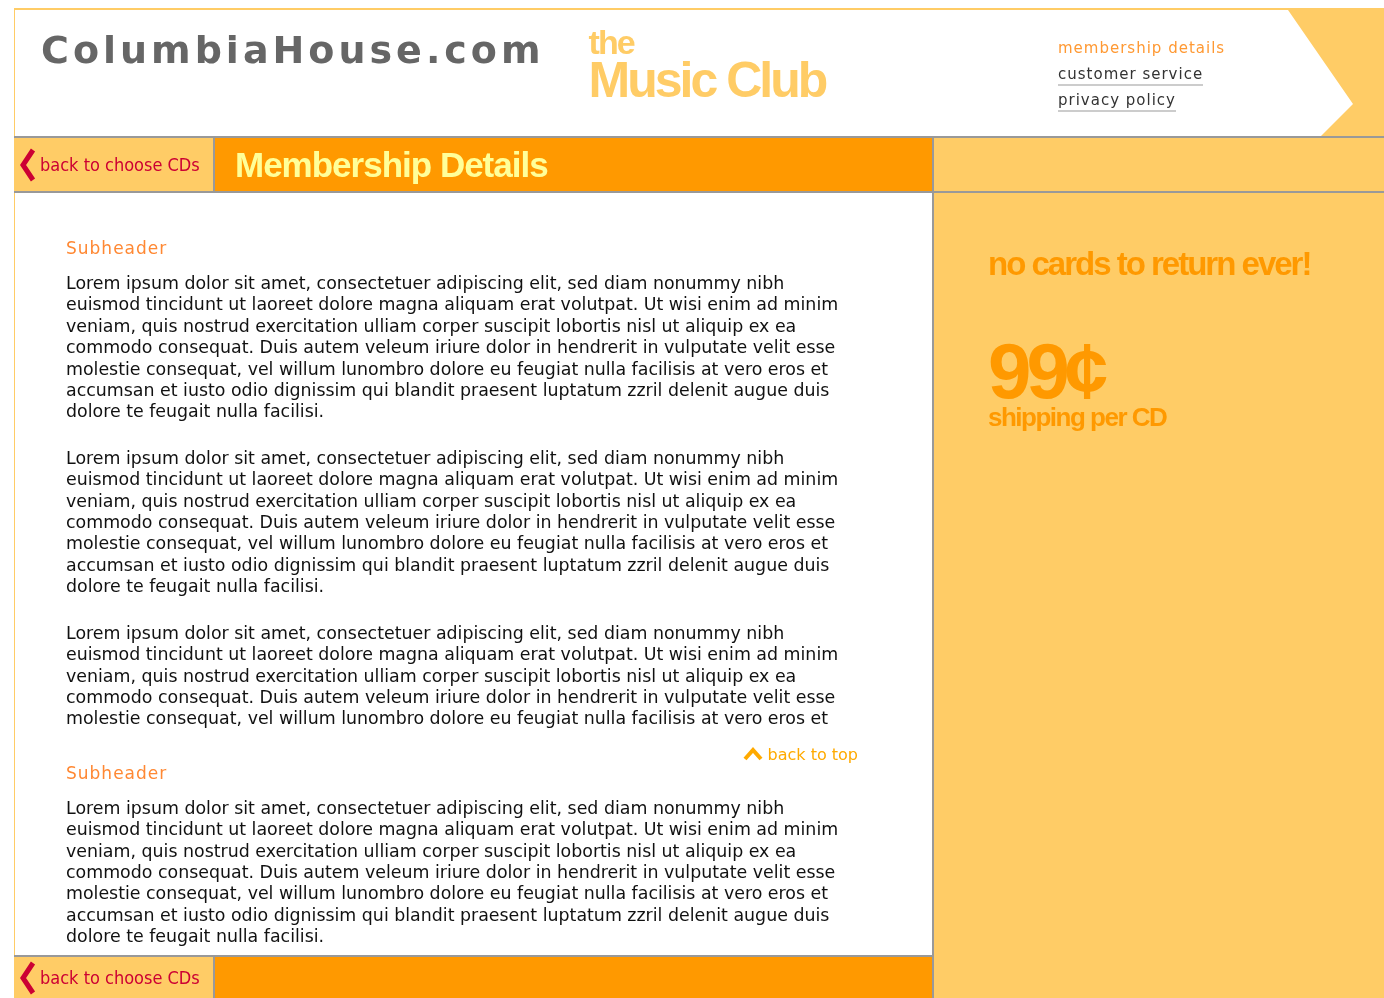  I want to click on body-paragraph: Lorem ipsum dolor sit amet, consectetuer adipiscing elit, sed diam nonummy nibh euismod tincidunt ut laoreet dolore magna aliquam erat volutpat. Ut wisi enim ad minim veniam, quis nostrud exercitation ulliam corper suscipit lobortis nisl ut aliquip ex ea commodo consequat. Duis autem veleum iriure dolor in hendrerit in vulputate velit esse molestie consequat, vel willum lunombro dolore eu feugiat nulla facilisis at vero eros et, so click(453, 676).